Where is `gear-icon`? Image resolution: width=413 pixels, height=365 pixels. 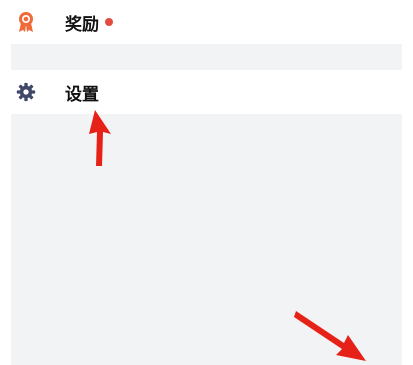
gear-icon is located at coordinates (26, 92).